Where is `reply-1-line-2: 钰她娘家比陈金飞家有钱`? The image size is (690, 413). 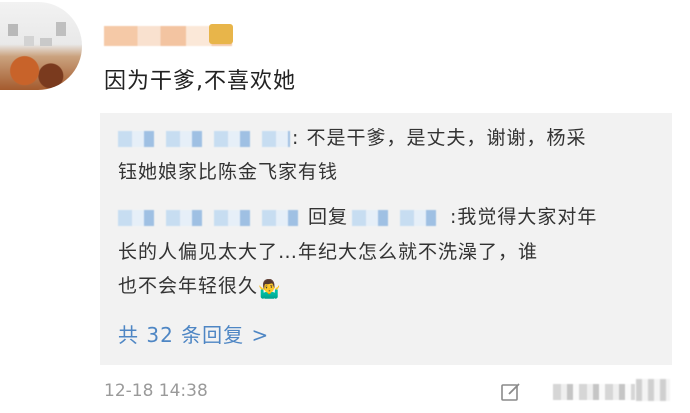
reply-1-line-2: 钰她娘家比陈金飞家有钱 is located at coordinates (228, 170).